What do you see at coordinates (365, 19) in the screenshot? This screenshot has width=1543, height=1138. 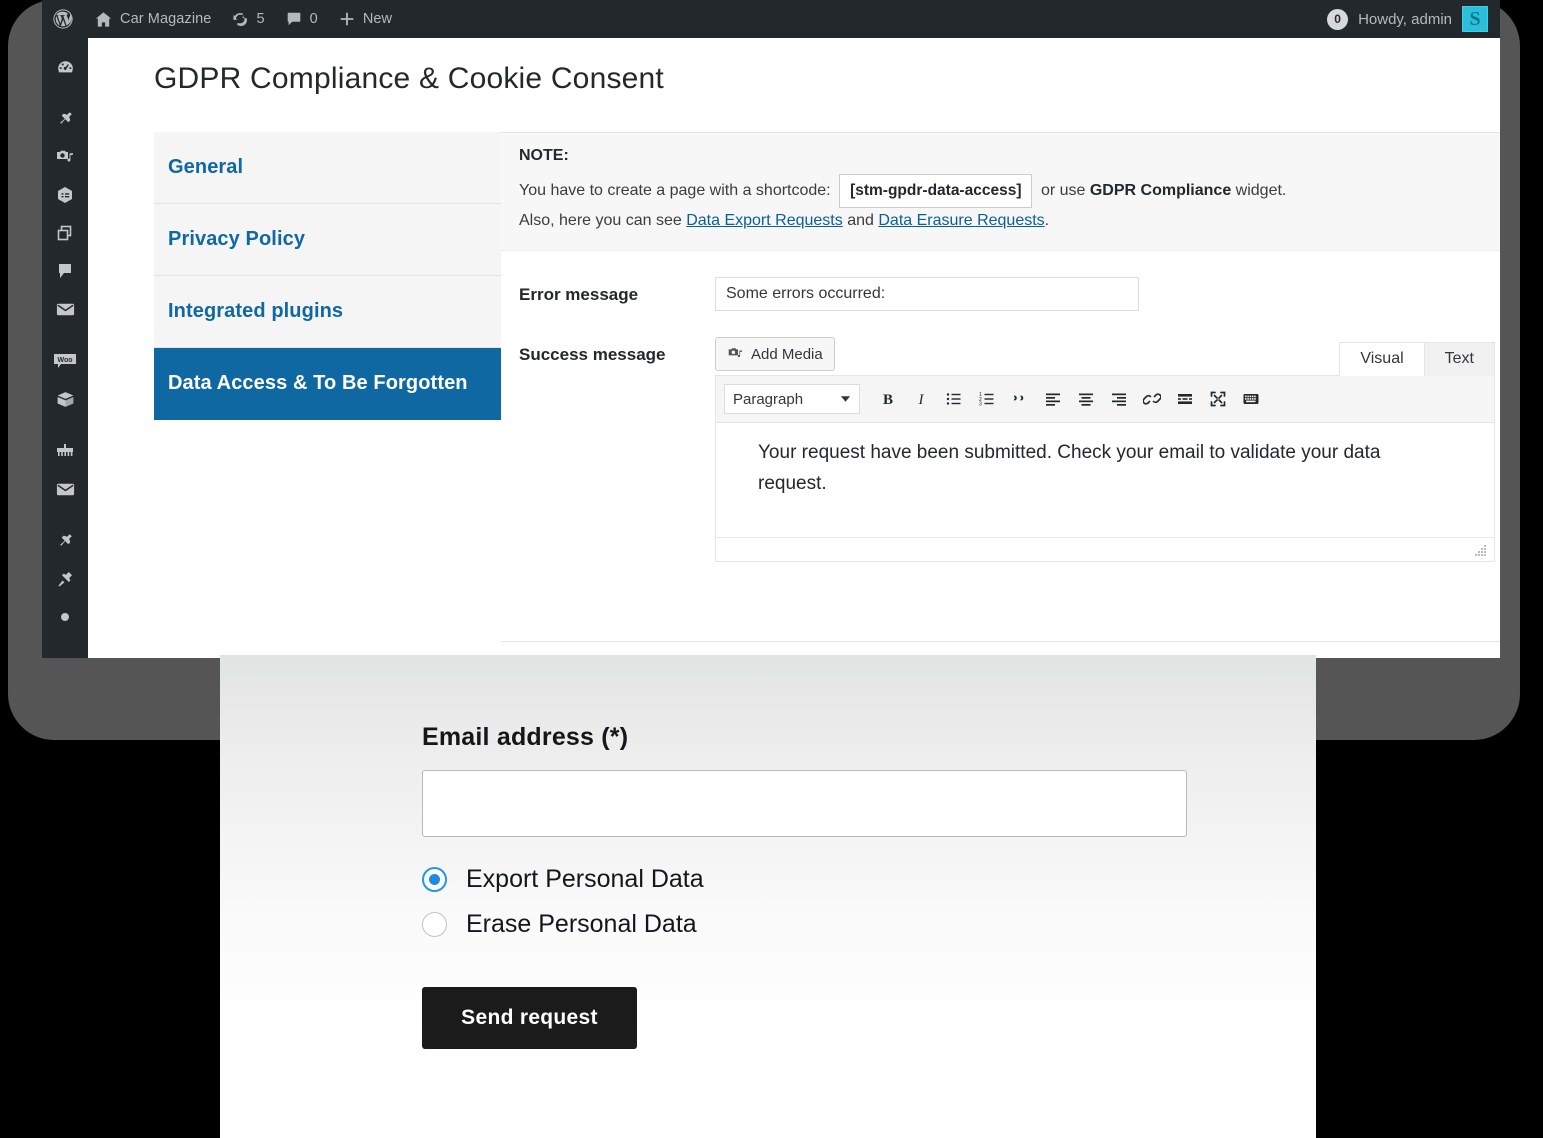 I see `new-content-menu: New` at bounding box center [365, 19].